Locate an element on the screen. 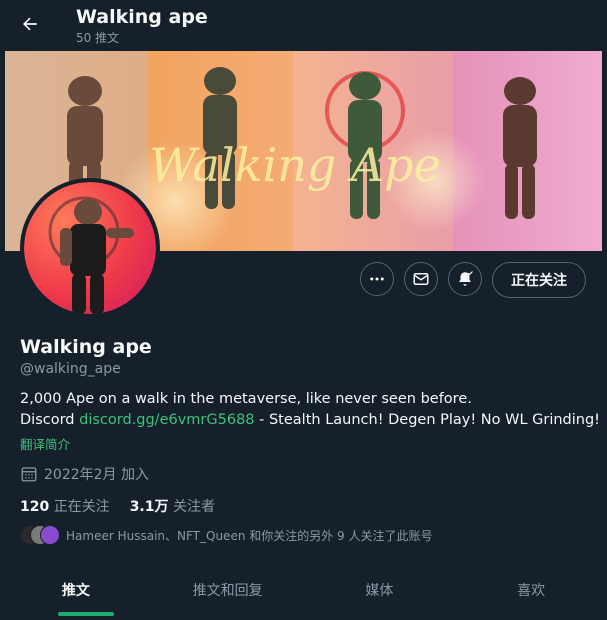 This screenshot has width=607, height=620. banner-script-text: Walking Ape is located at coordinates (295, 165).